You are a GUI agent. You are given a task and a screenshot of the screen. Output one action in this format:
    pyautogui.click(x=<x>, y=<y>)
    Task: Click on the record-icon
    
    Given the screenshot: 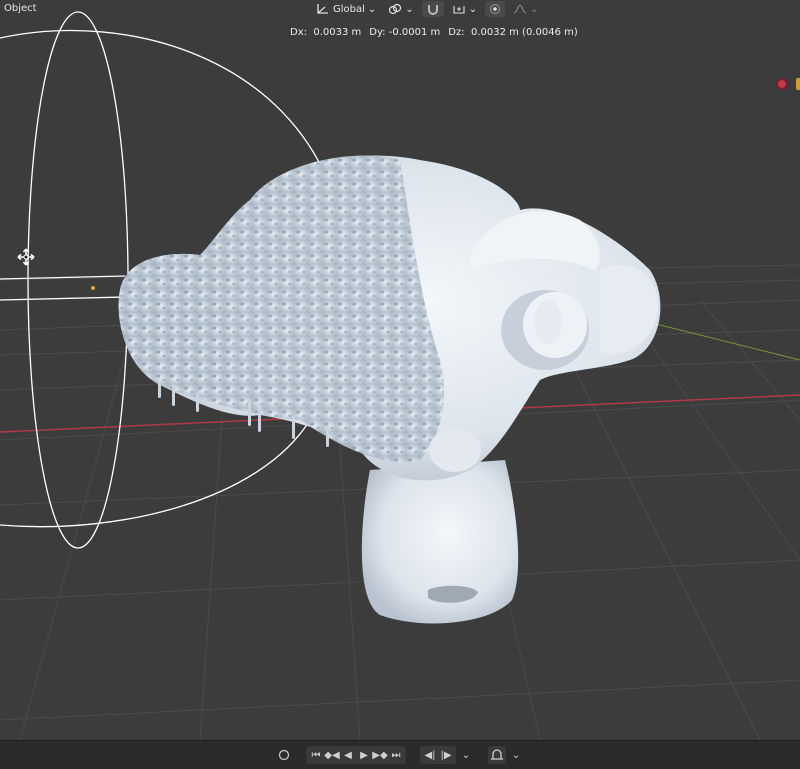 What is the action you would take?
    pyautogui.click(x=284, y=755)
    